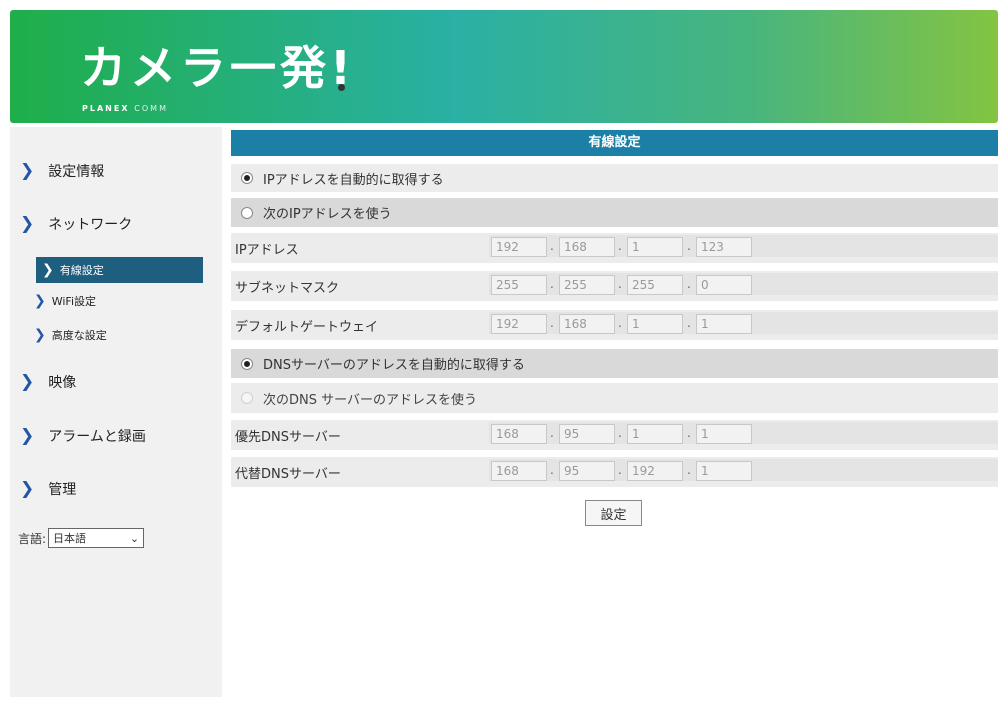 This screenshot has height=723, width=1006. I want to click on language-select: 日本語 ⌄, so click(96, 538).